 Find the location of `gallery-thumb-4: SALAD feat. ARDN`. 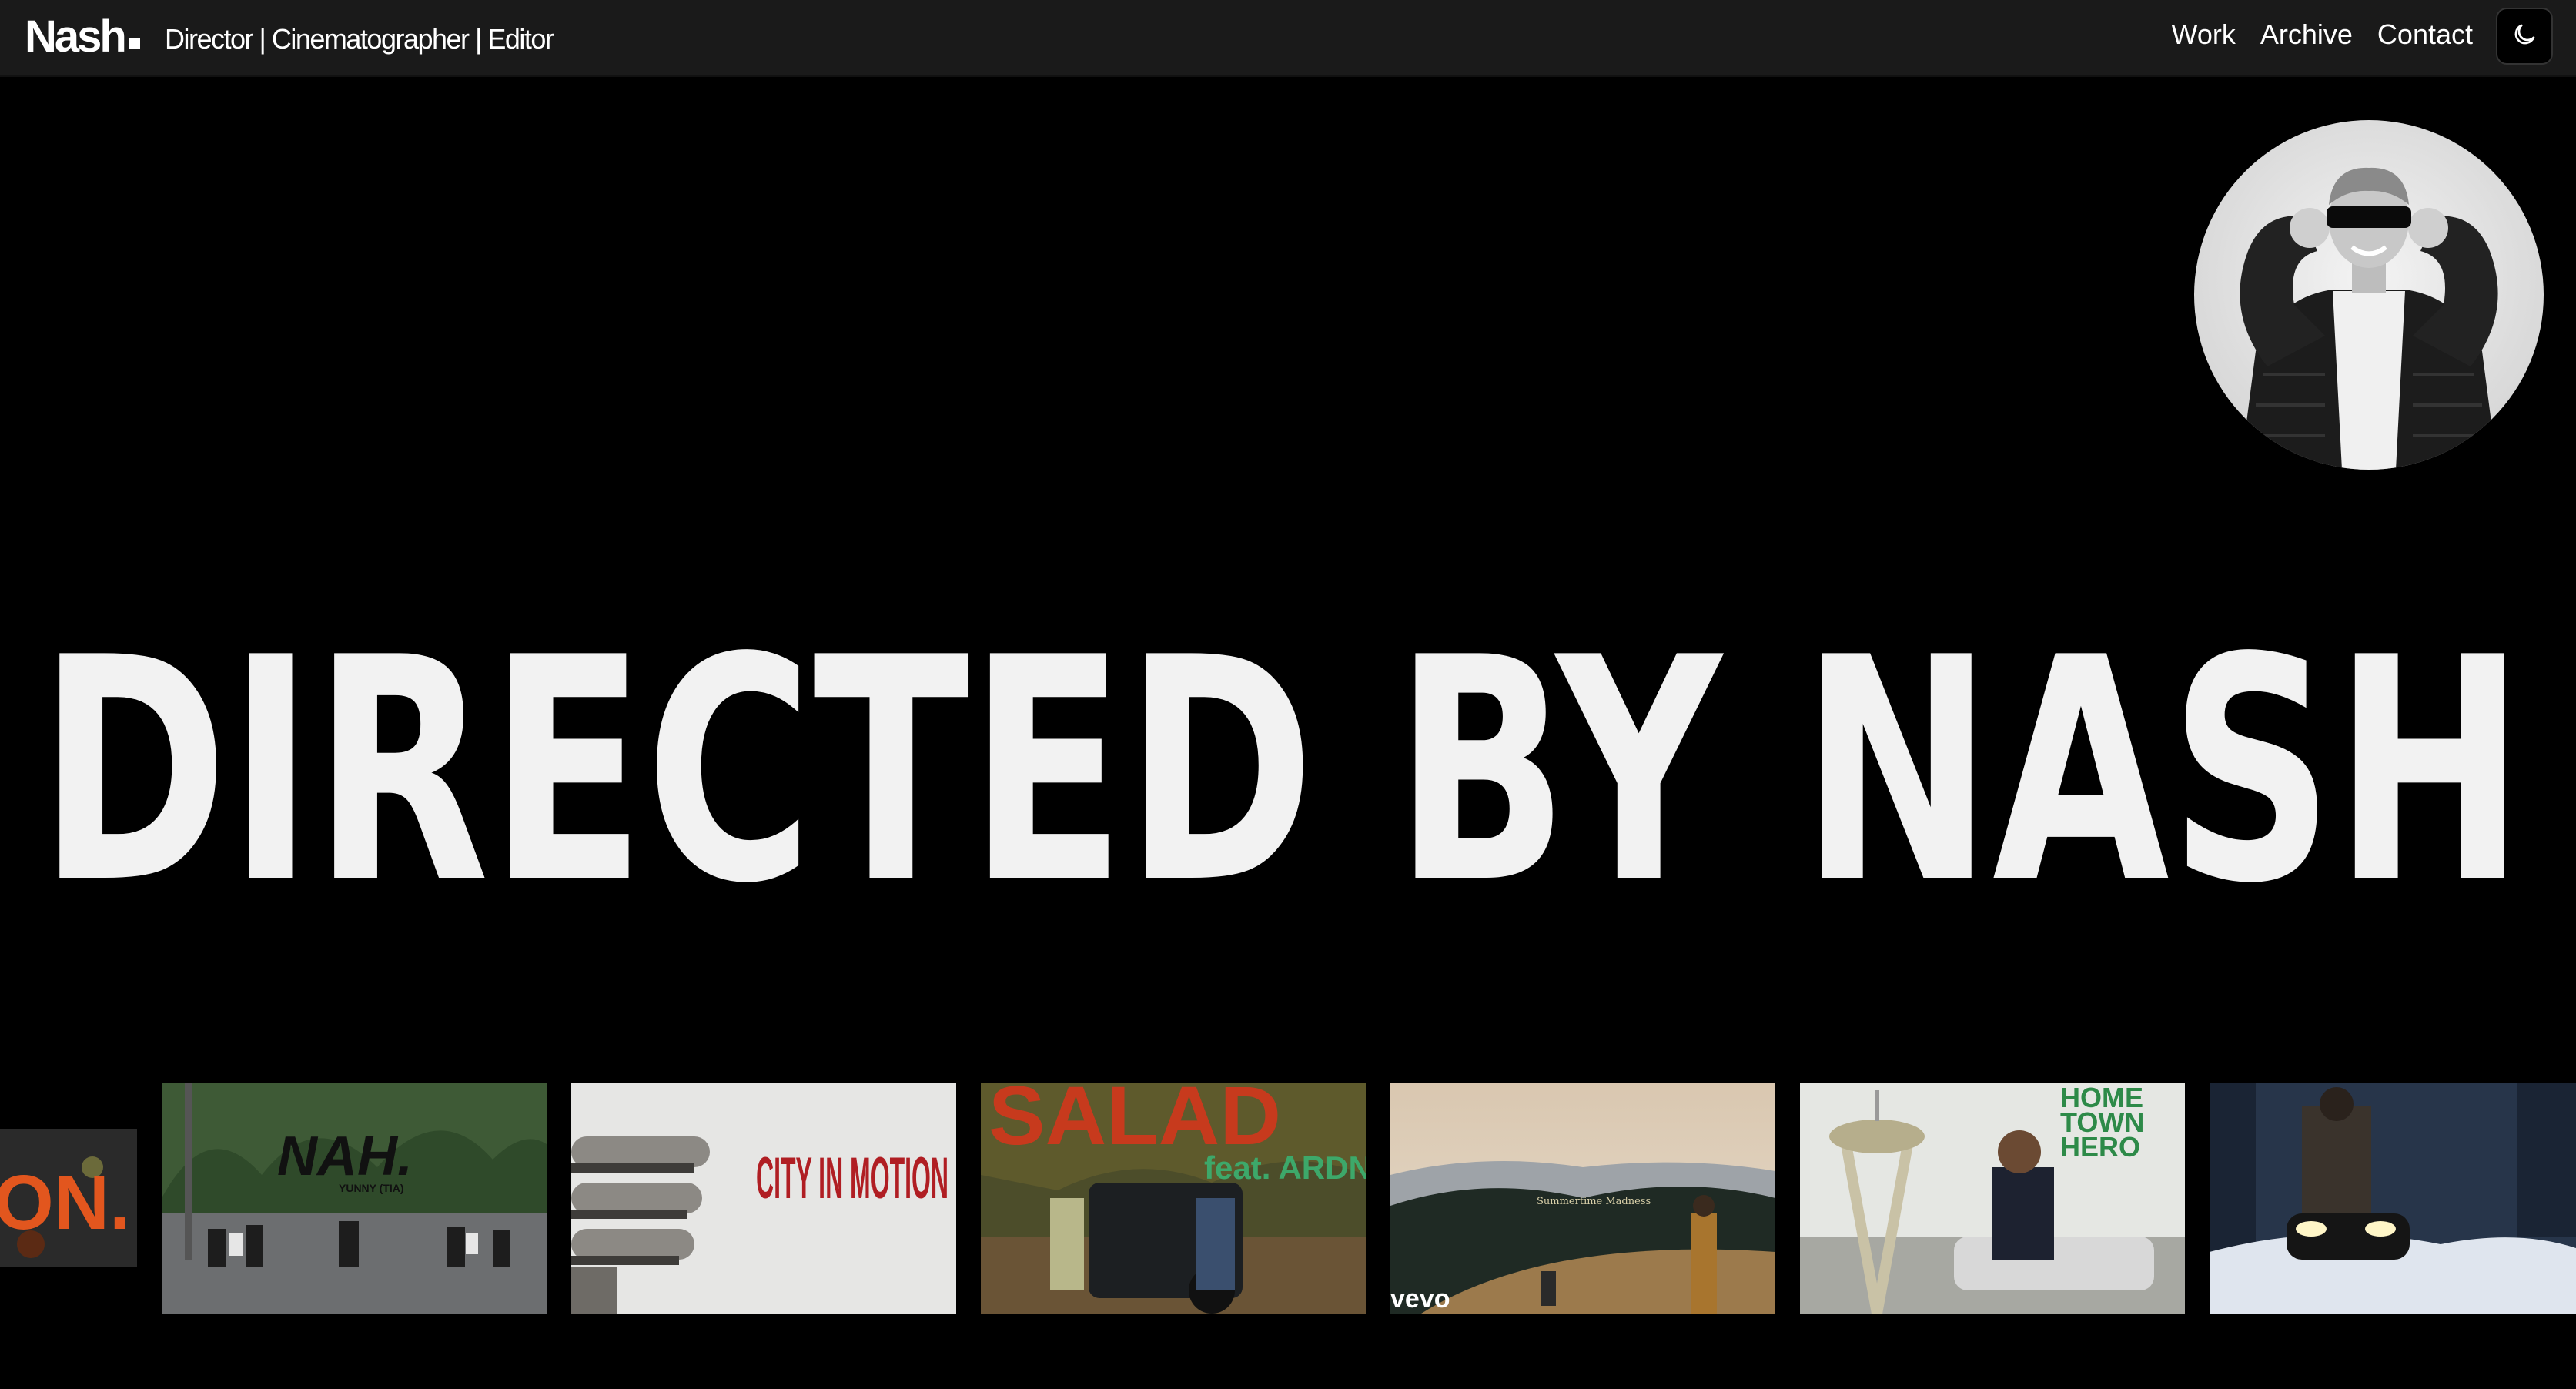

gallery-thumb-4: SALAD feat. ARDN is located at coordinates (1173, 1198).